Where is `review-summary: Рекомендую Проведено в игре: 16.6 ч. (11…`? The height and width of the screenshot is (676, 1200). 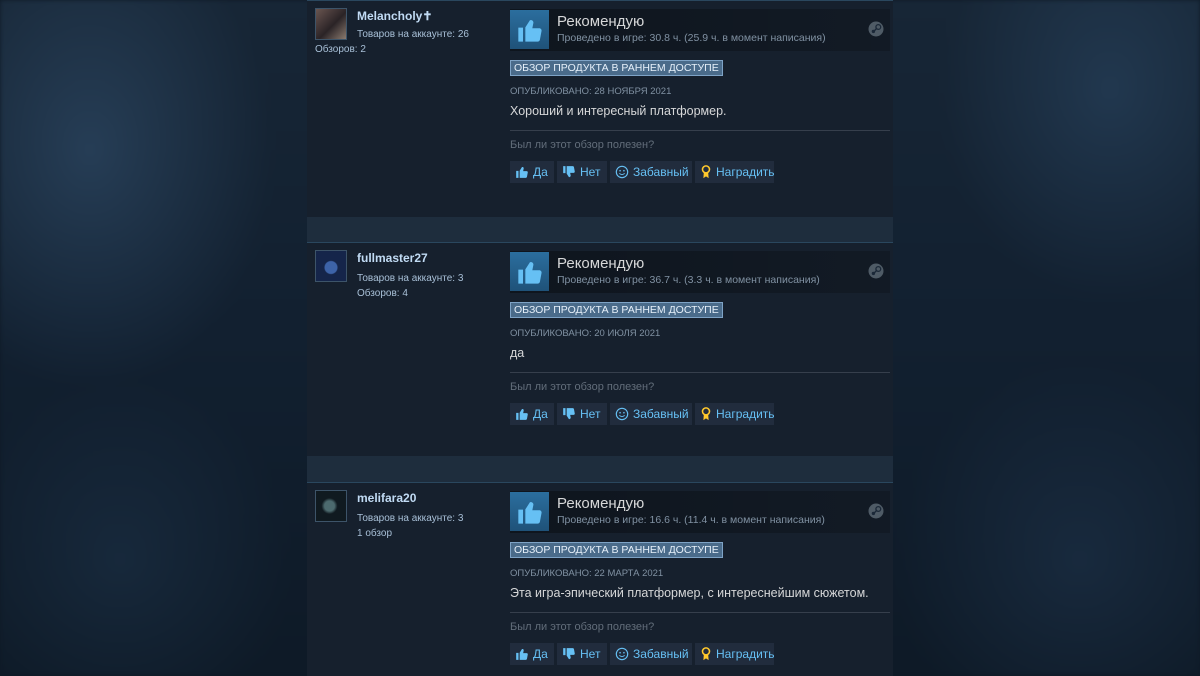 review-summary: Рекомендую Проведено в игре: 16.6 ч. (11… is located at coordinates (700, 512).